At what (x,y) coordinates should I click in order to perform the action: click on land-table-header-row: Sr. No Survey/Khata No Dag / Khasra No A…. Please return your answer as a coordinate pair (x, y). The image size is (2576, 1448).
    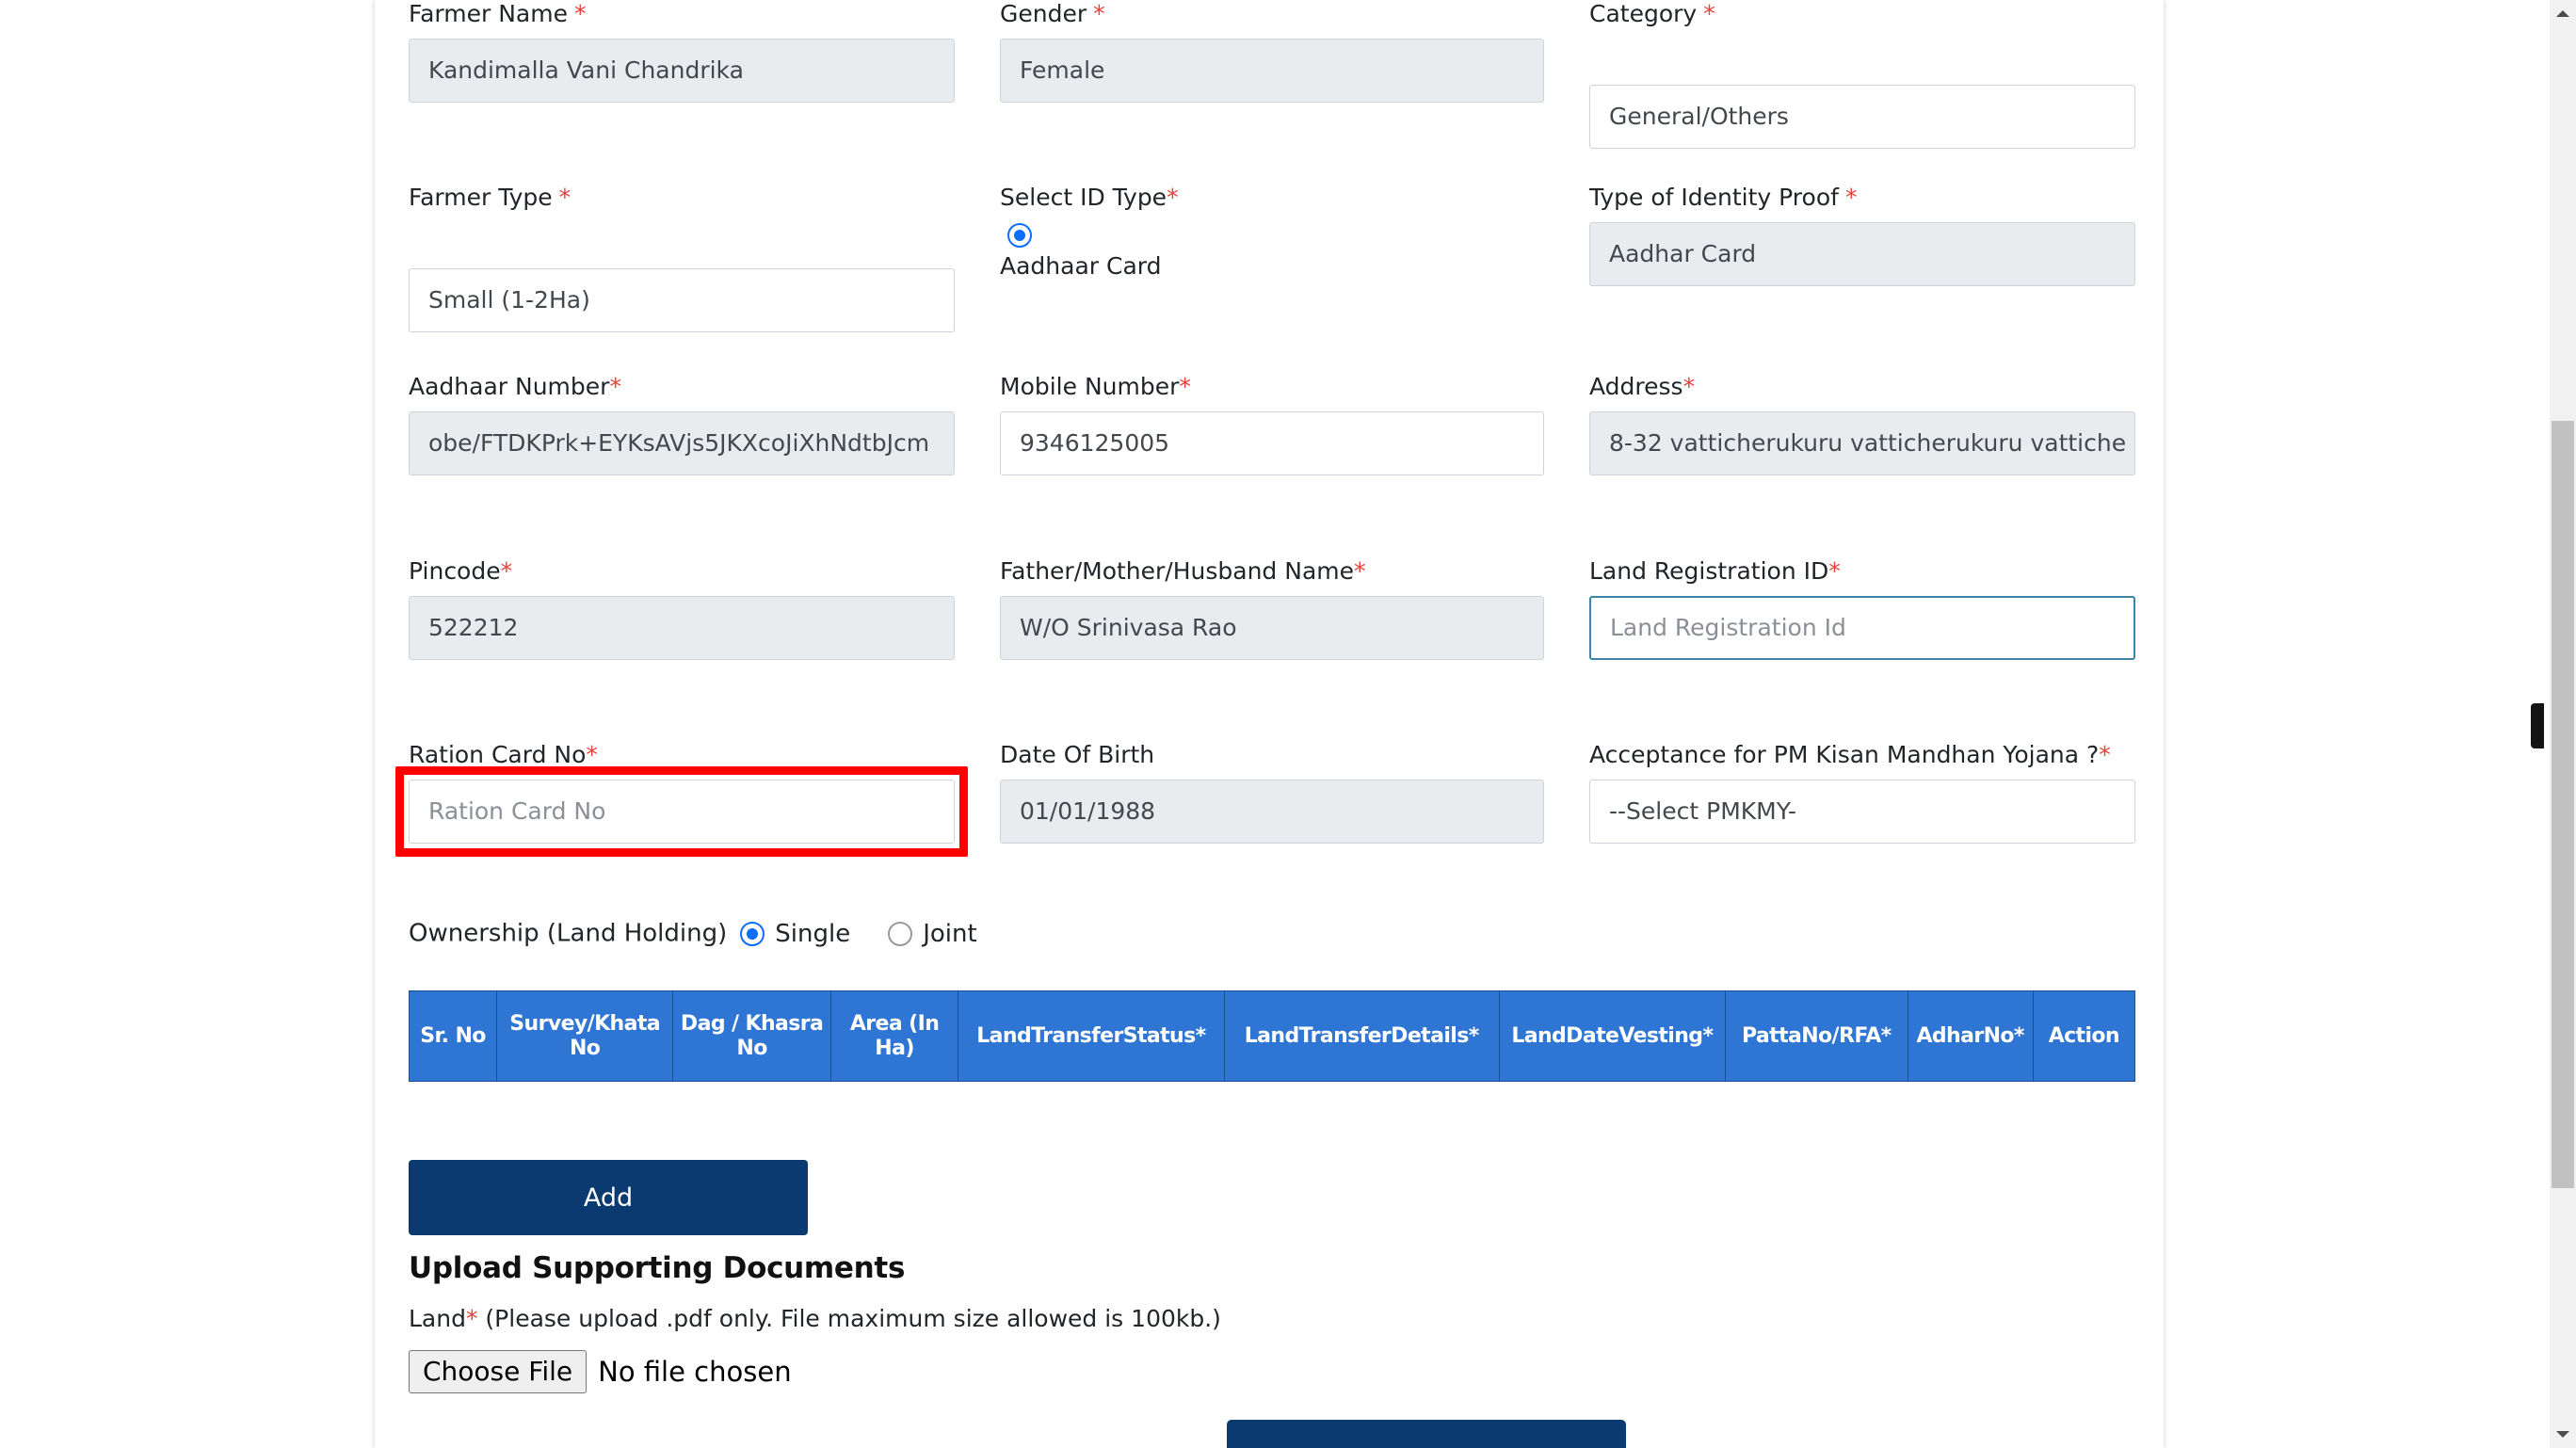
    Looking at the image, I should click on (1272, 1036).